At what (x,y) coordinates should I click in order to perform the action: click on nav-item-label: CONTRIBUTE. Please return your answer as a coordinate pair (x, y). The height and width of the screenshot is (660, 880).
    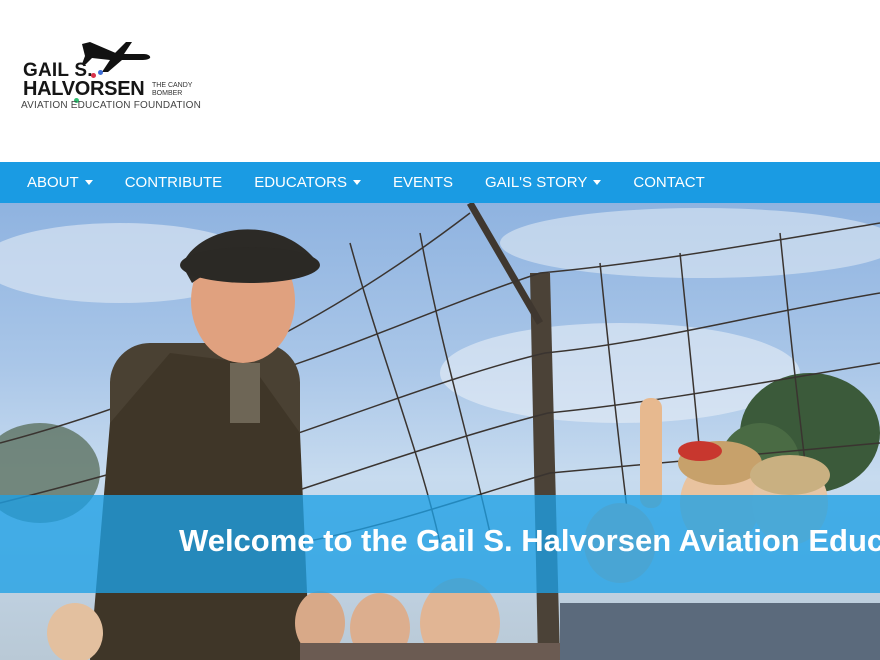
    Looking at the image, I should click on (173, 182).